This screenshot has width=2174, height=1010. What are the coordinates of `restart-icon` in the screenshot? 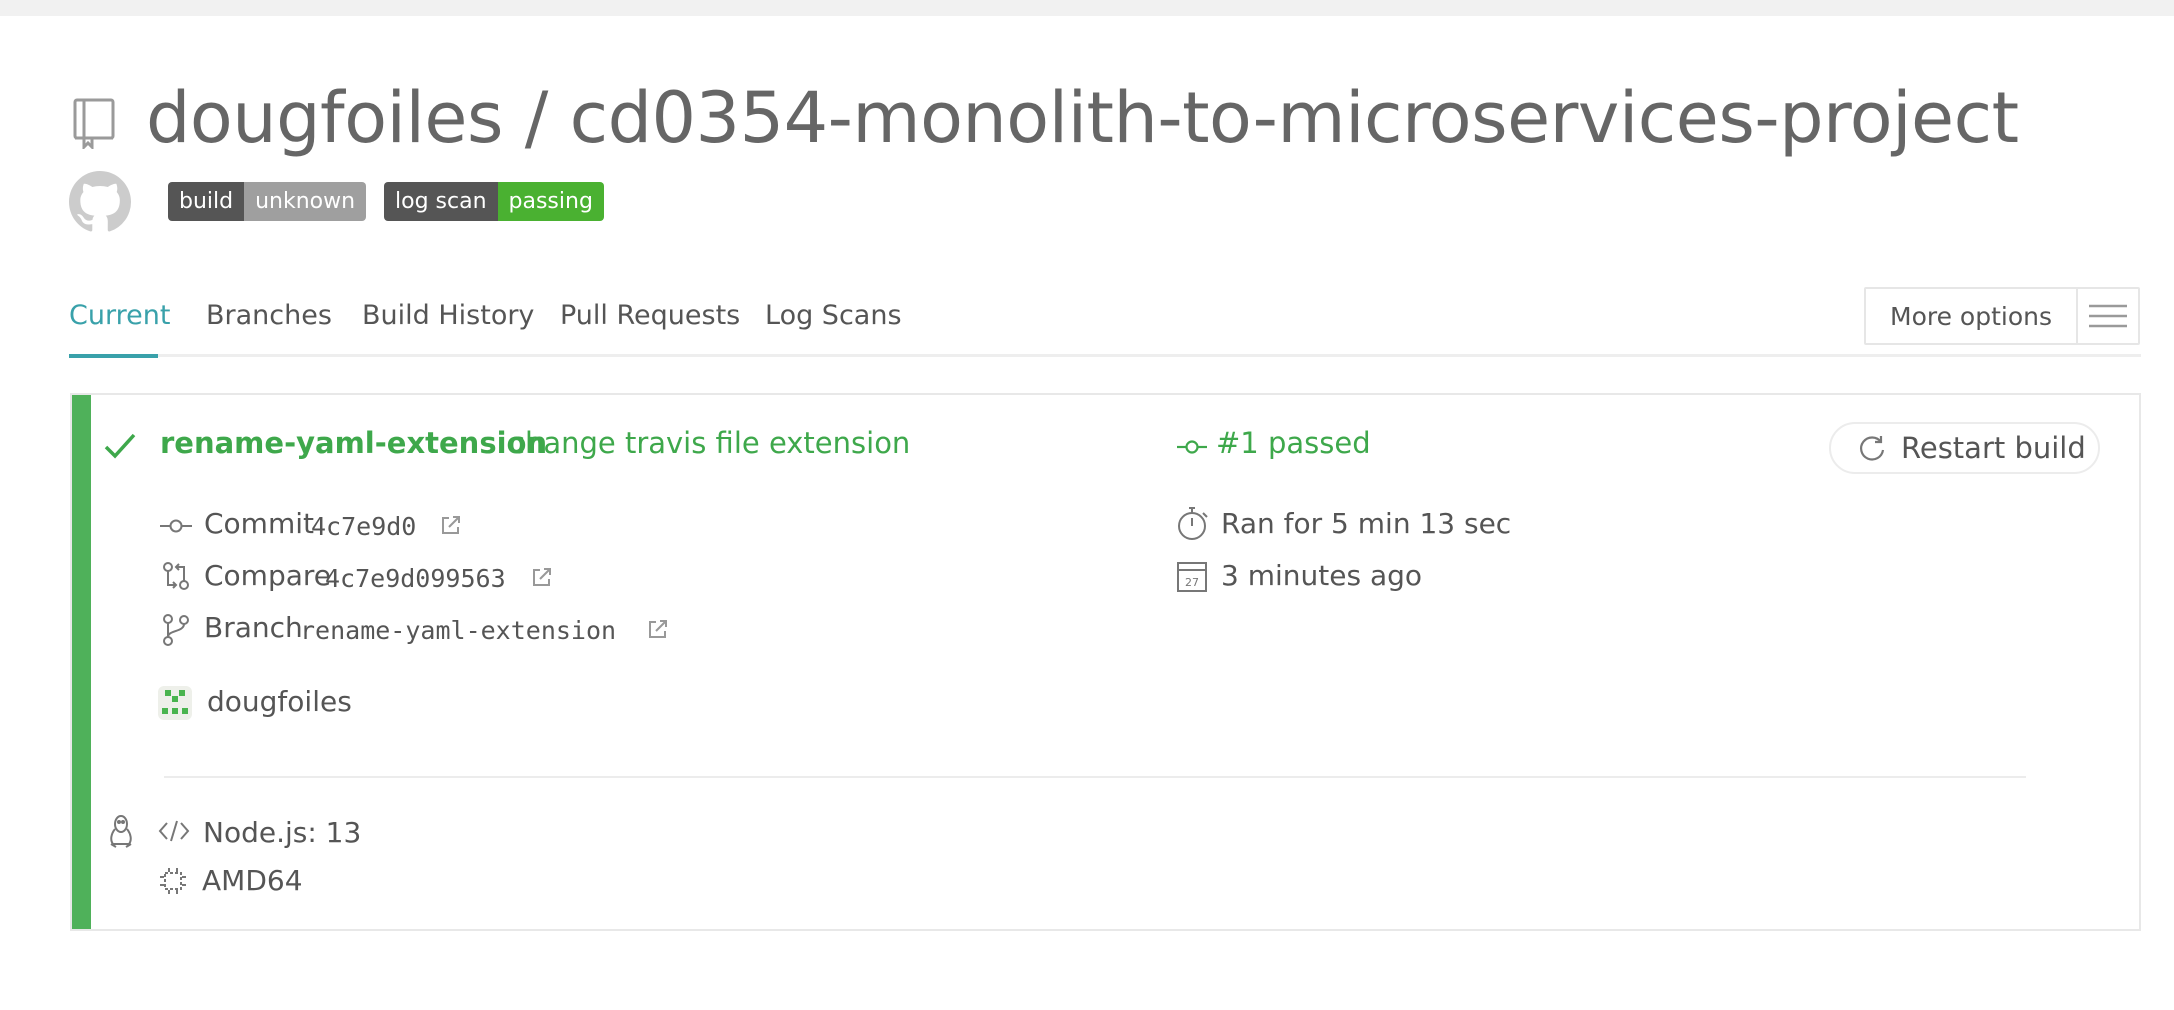 It's located at (1872, 448).